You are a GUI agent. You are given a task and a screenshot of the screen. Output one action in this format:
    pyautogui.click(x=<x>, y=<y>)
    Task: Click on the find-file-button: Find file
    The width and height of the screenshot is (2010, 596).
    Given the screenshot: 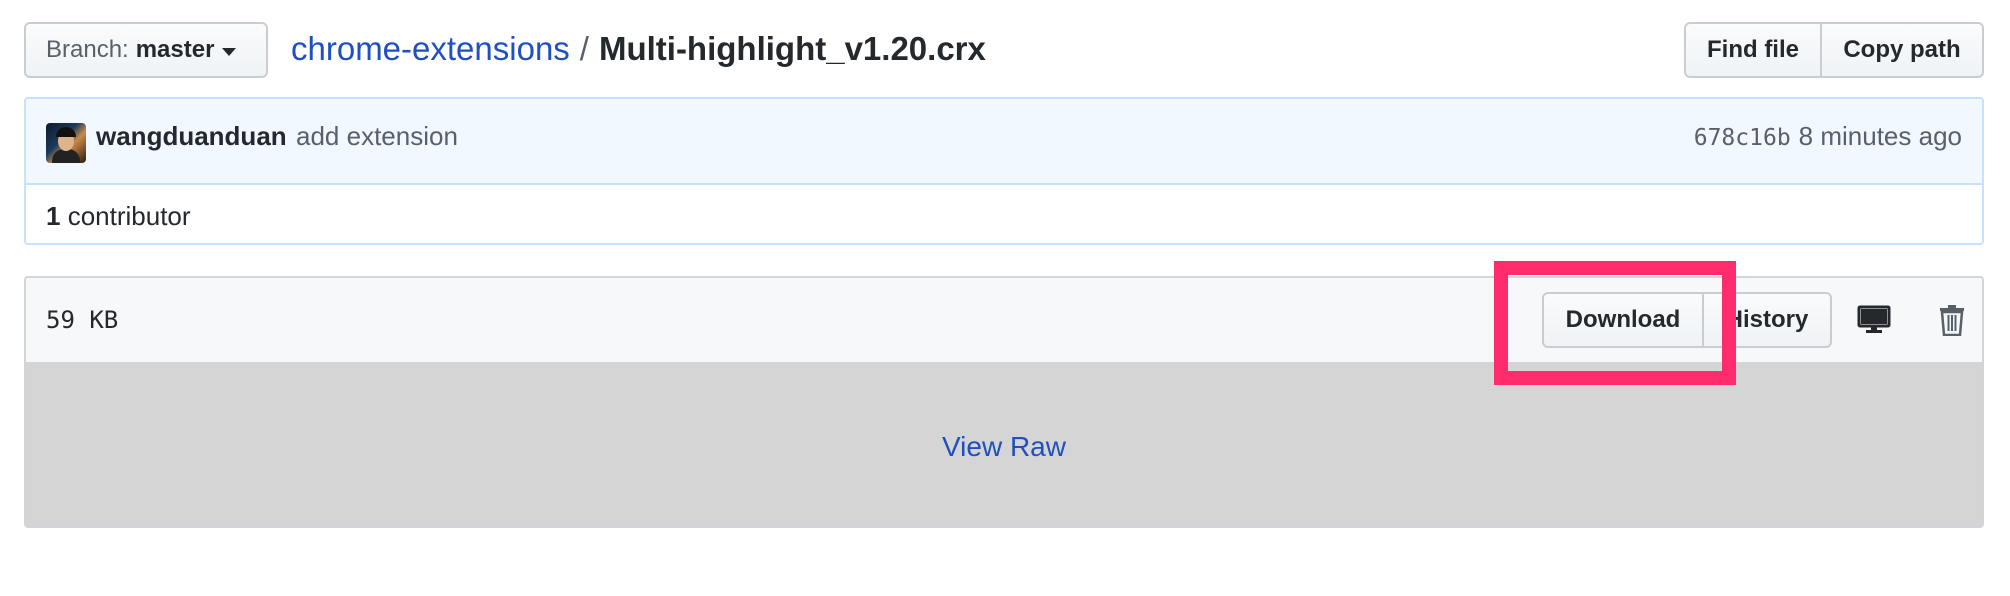 What is the action you would take?
    pyautogui.click(x=1753, y=50)
    